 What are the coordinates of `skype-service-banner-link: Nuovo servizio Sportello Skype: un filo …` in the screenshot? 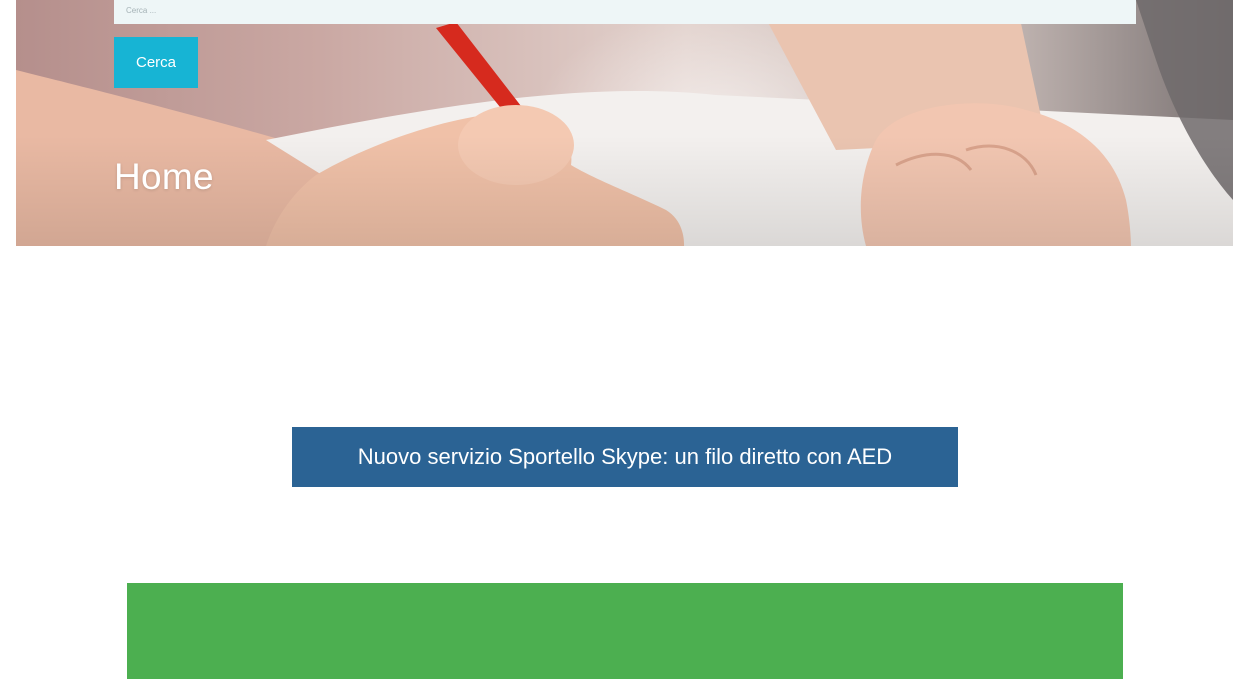 It's located at (625, 457).